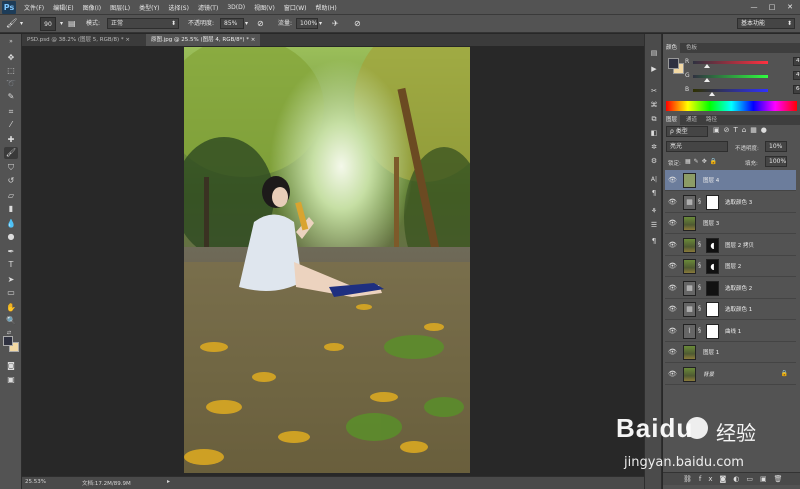 This screenshot has height=489, width=800. Describe the element at coordinates (149, 7) in the screenshot. I see `menu-type: 类型(Y)` at that location.